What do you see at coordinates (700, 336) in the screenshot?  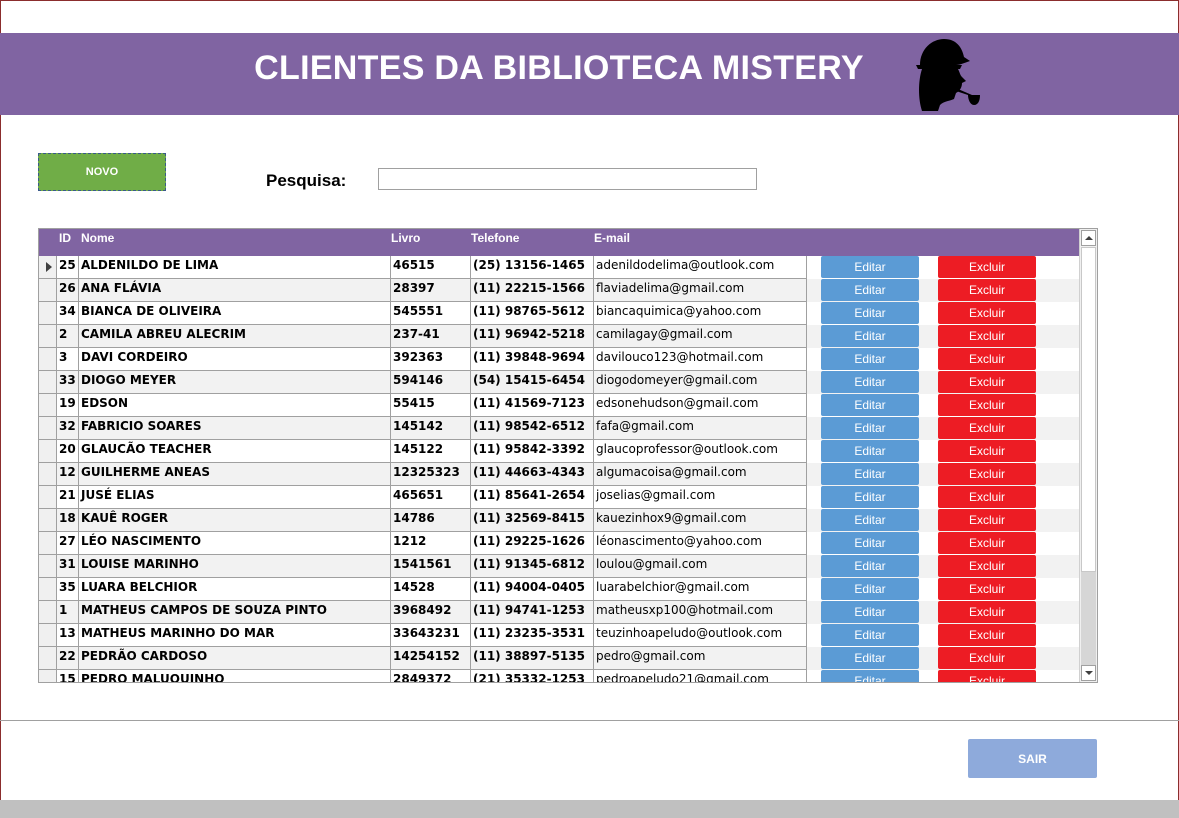 I see `cell-email: camilagay@gmail.com` at bounding box center [700, 336].